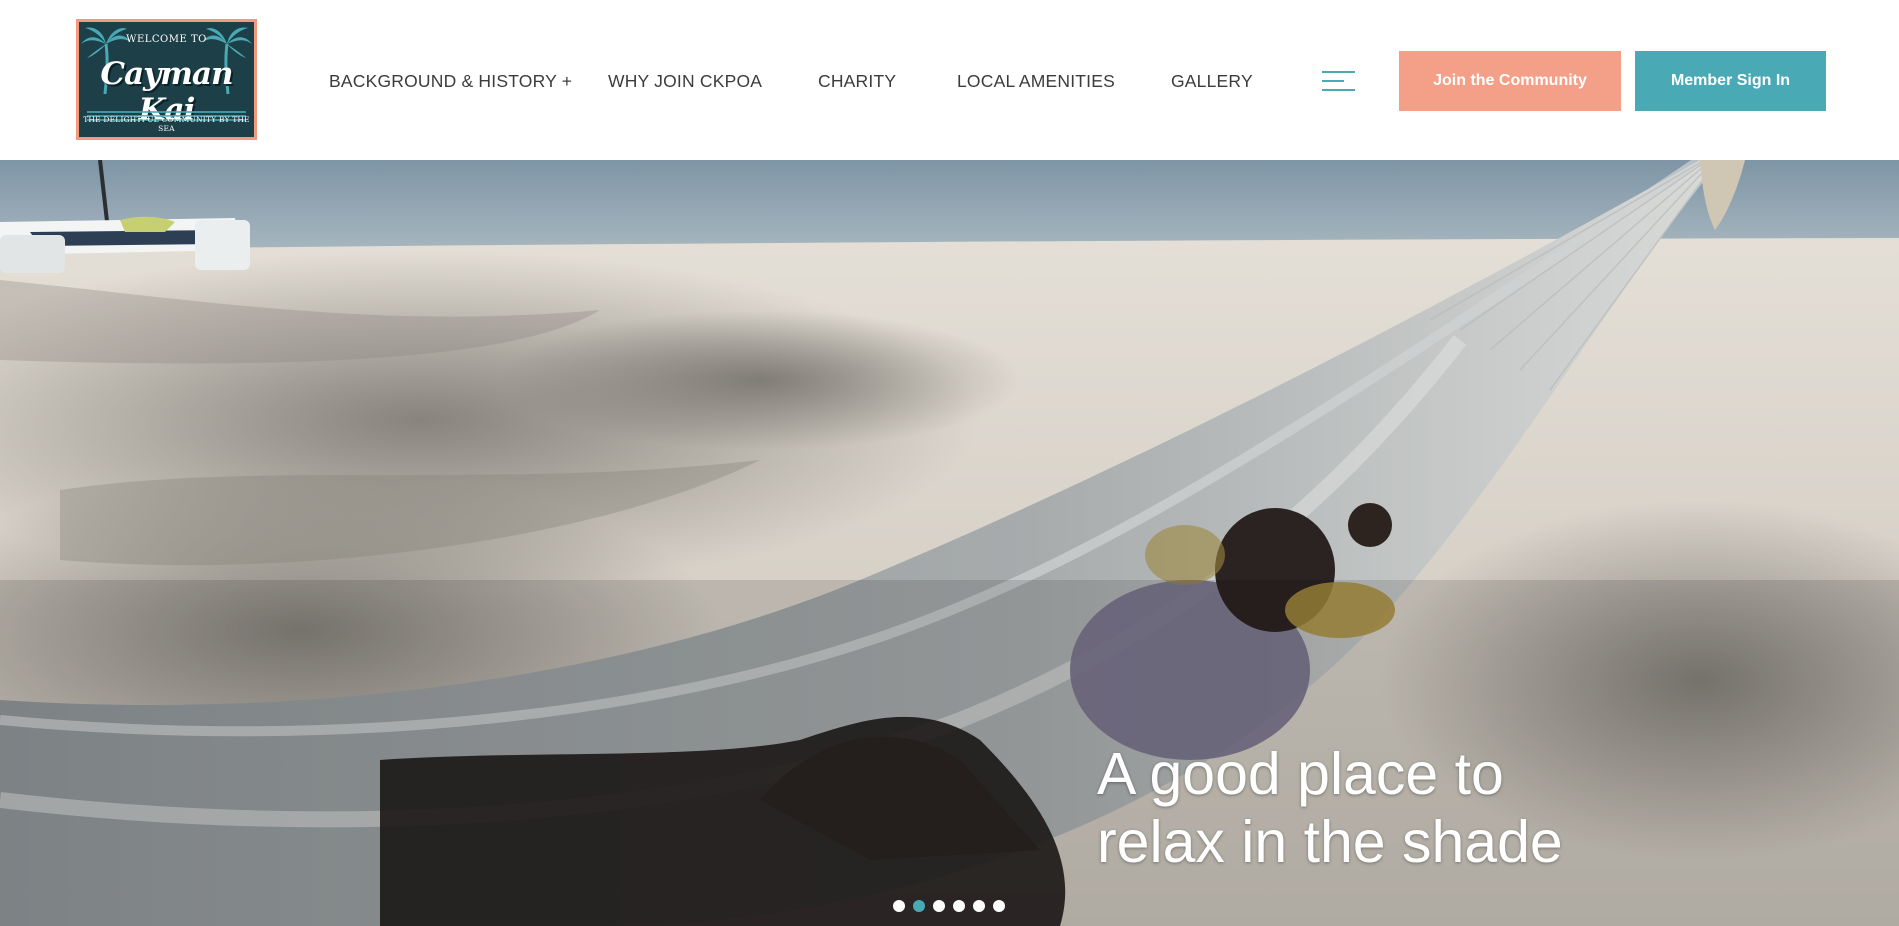 This screenshot has width=1899, height=926. Describe the element at coordinates (450, 81) in the screenshot. I see `nav-item-background-history: BACKGROUND & HISTORY +` at that location.